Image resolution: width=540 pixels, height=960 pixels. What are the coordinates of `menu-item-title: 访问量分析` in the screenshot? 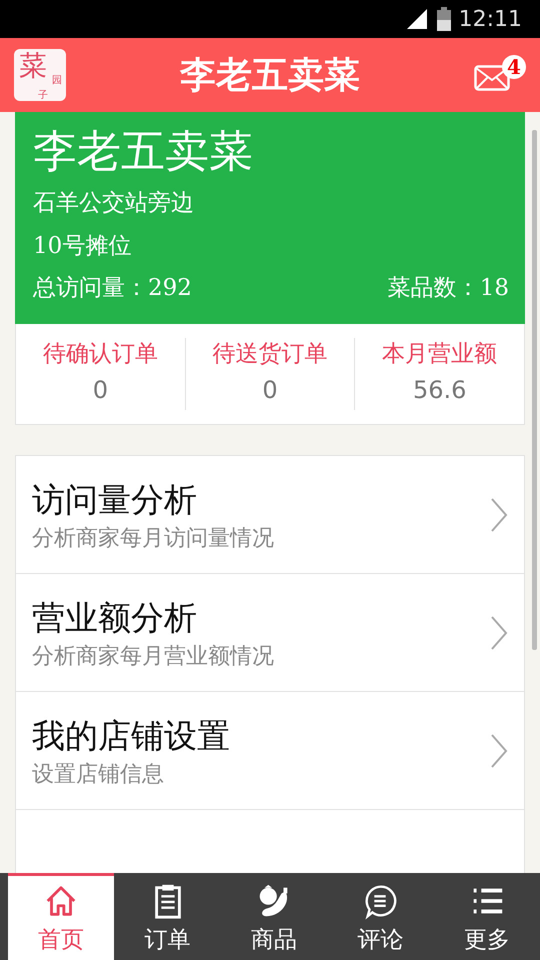 It's located at (115, 499).